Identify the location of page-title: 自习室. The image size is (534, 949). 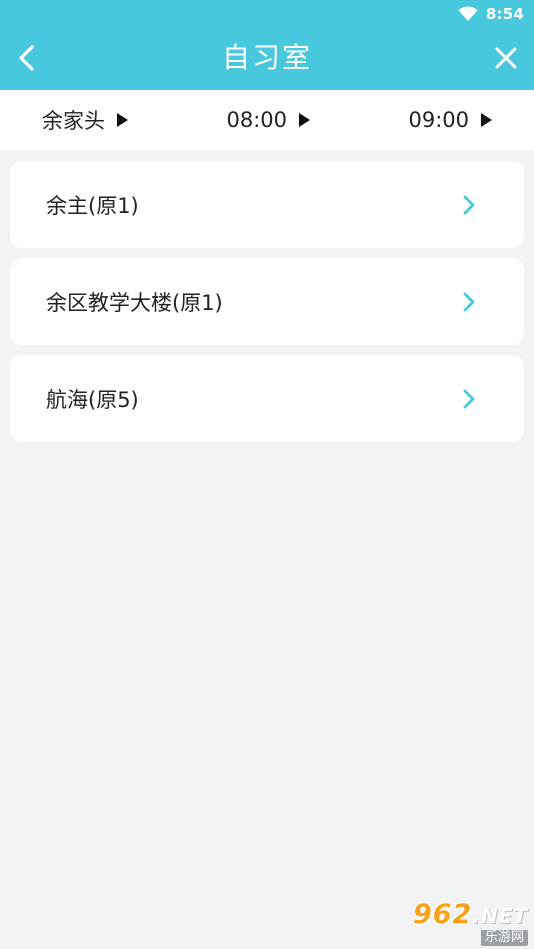
(266, 57).